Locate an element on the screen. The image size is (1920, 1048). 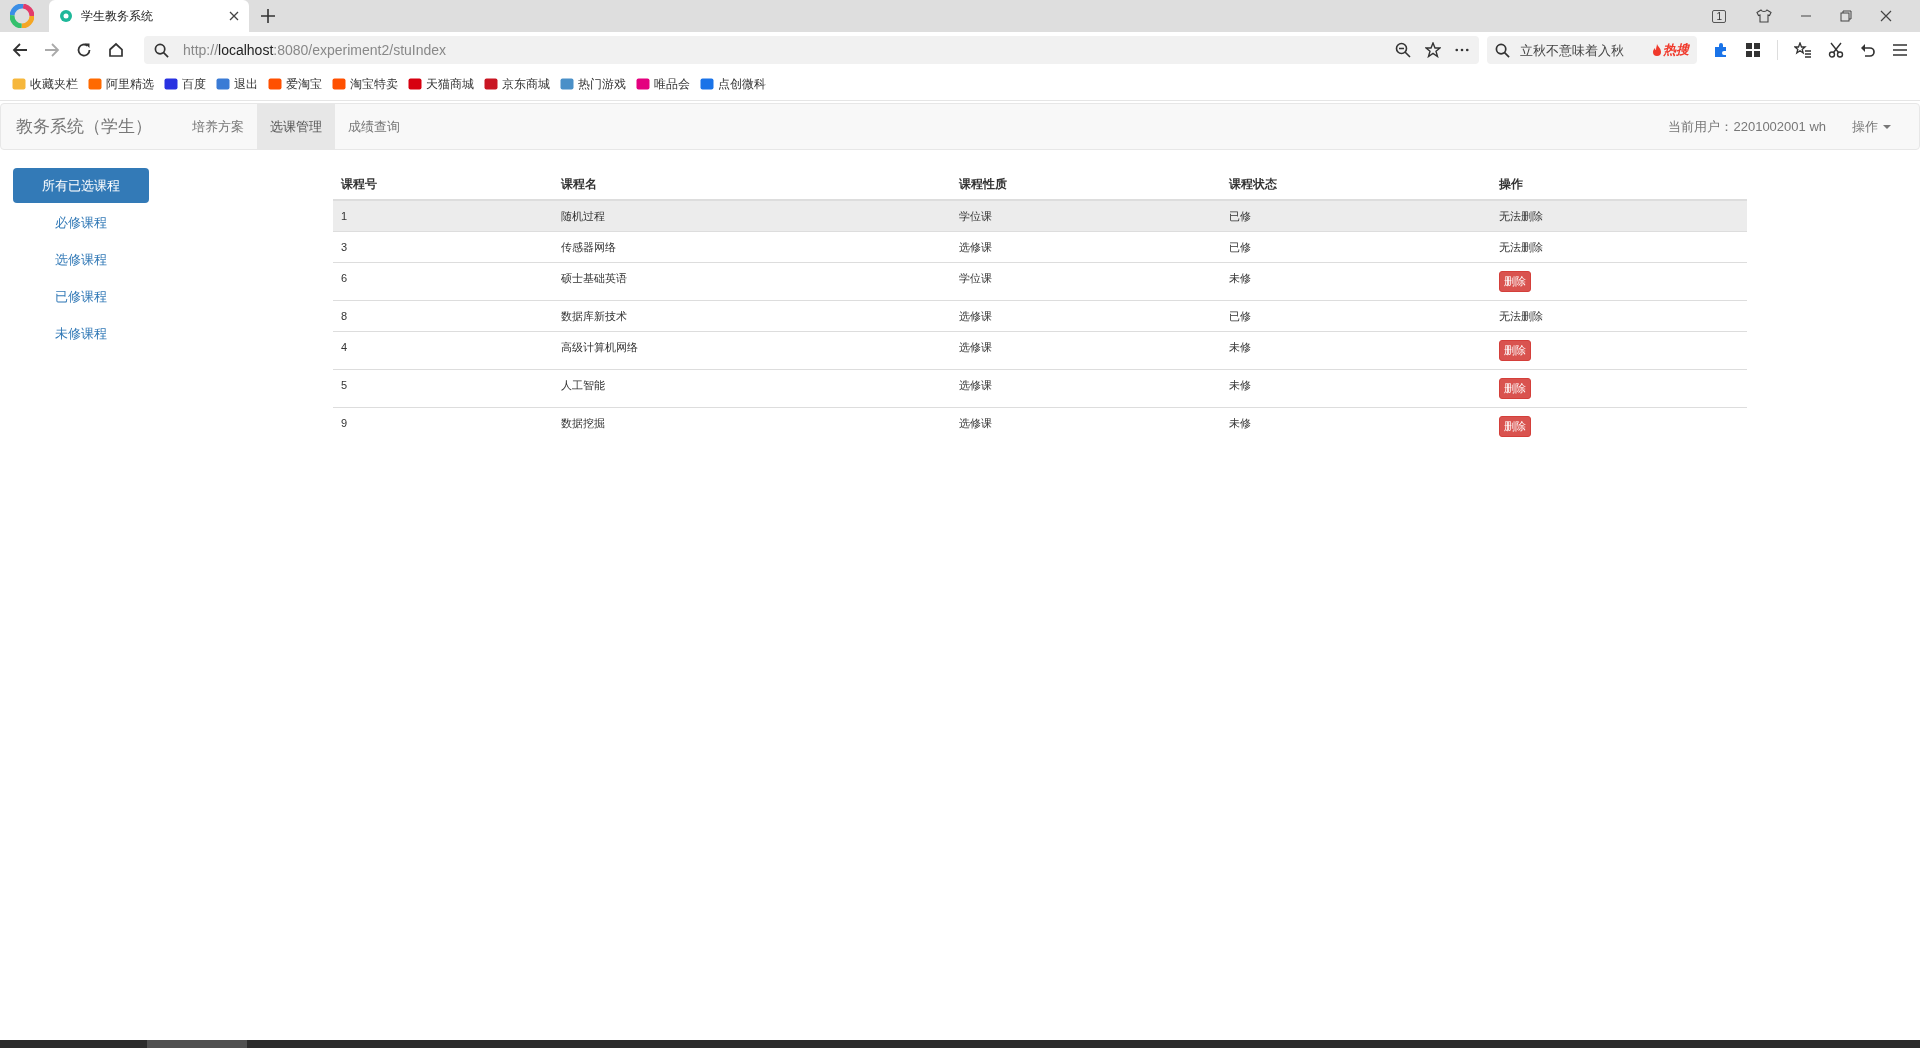
table-row: 5 人工智能 选修课 未修 删除 is located at coordinates (1040, 388).